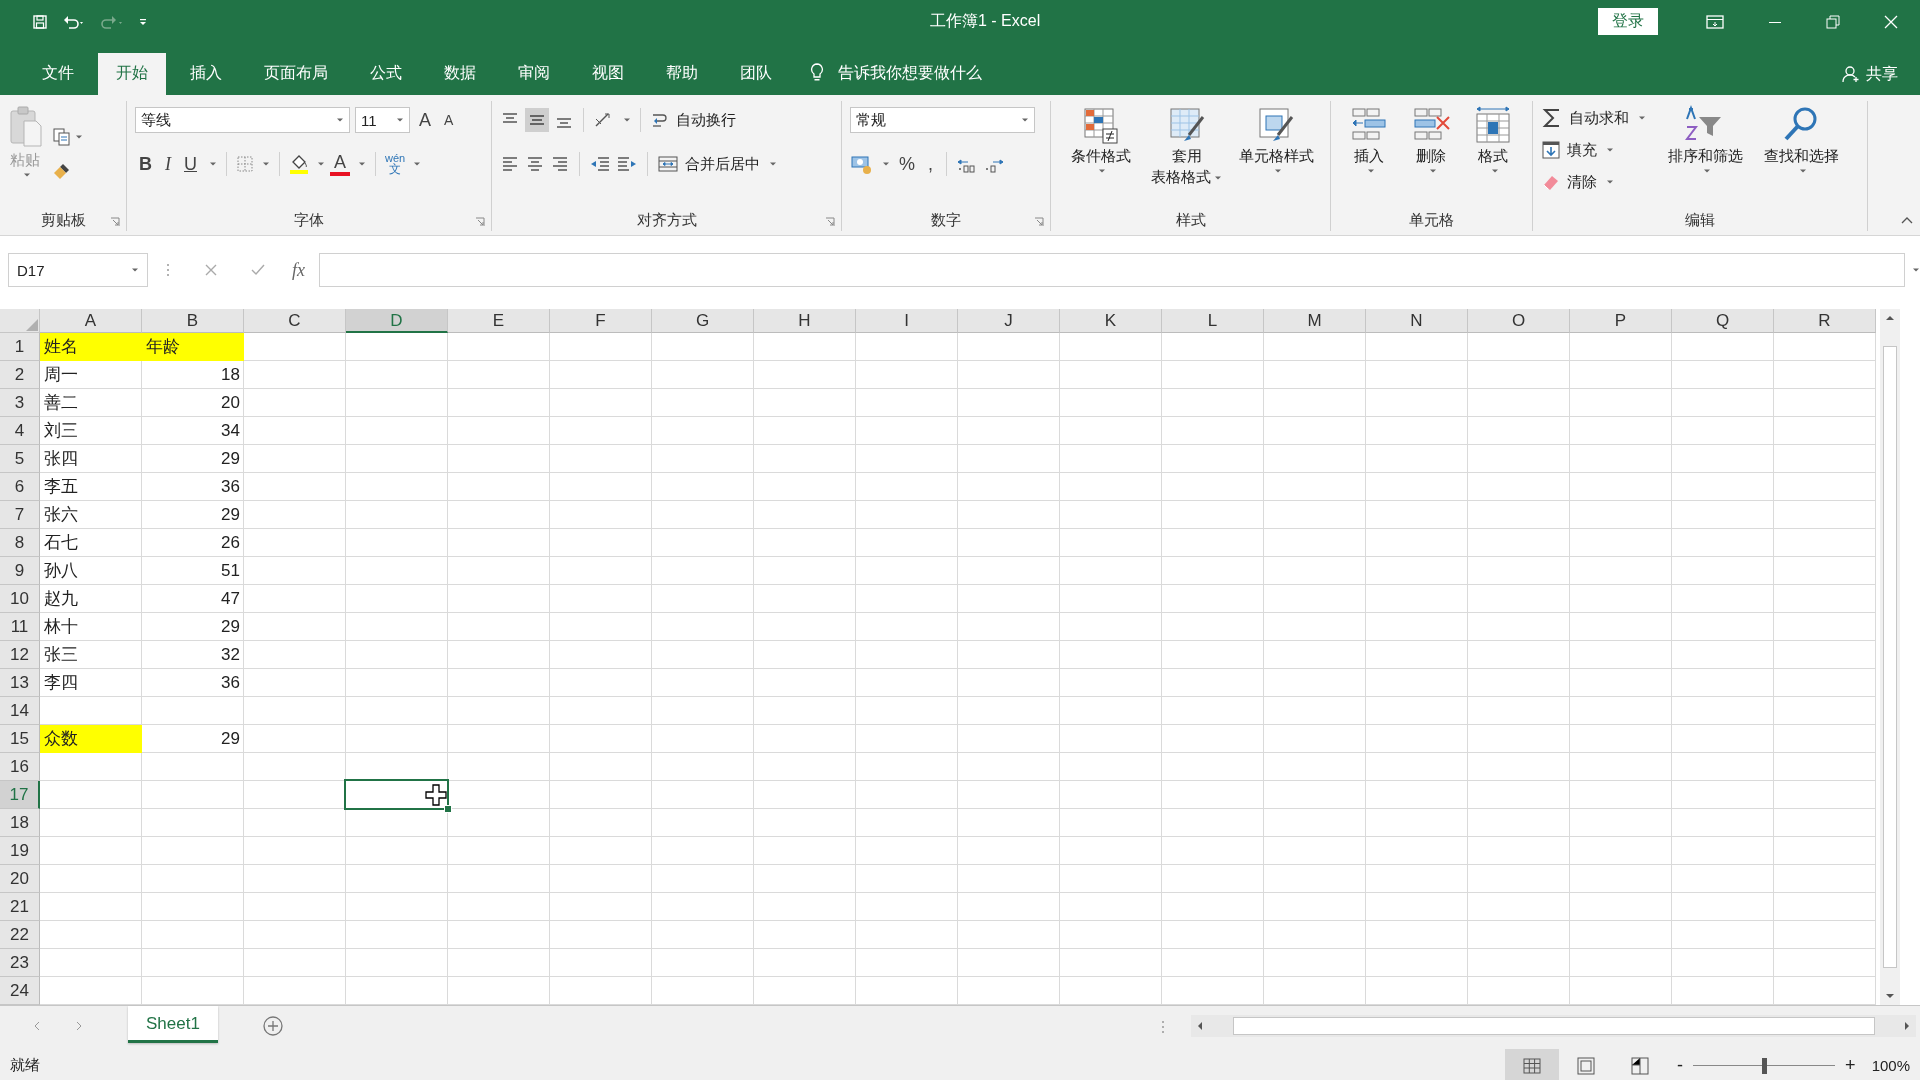  What do you see at coordinates (535, 164) in the screenshot?
I see `align-center-icon` at bounding box center [535, 164].